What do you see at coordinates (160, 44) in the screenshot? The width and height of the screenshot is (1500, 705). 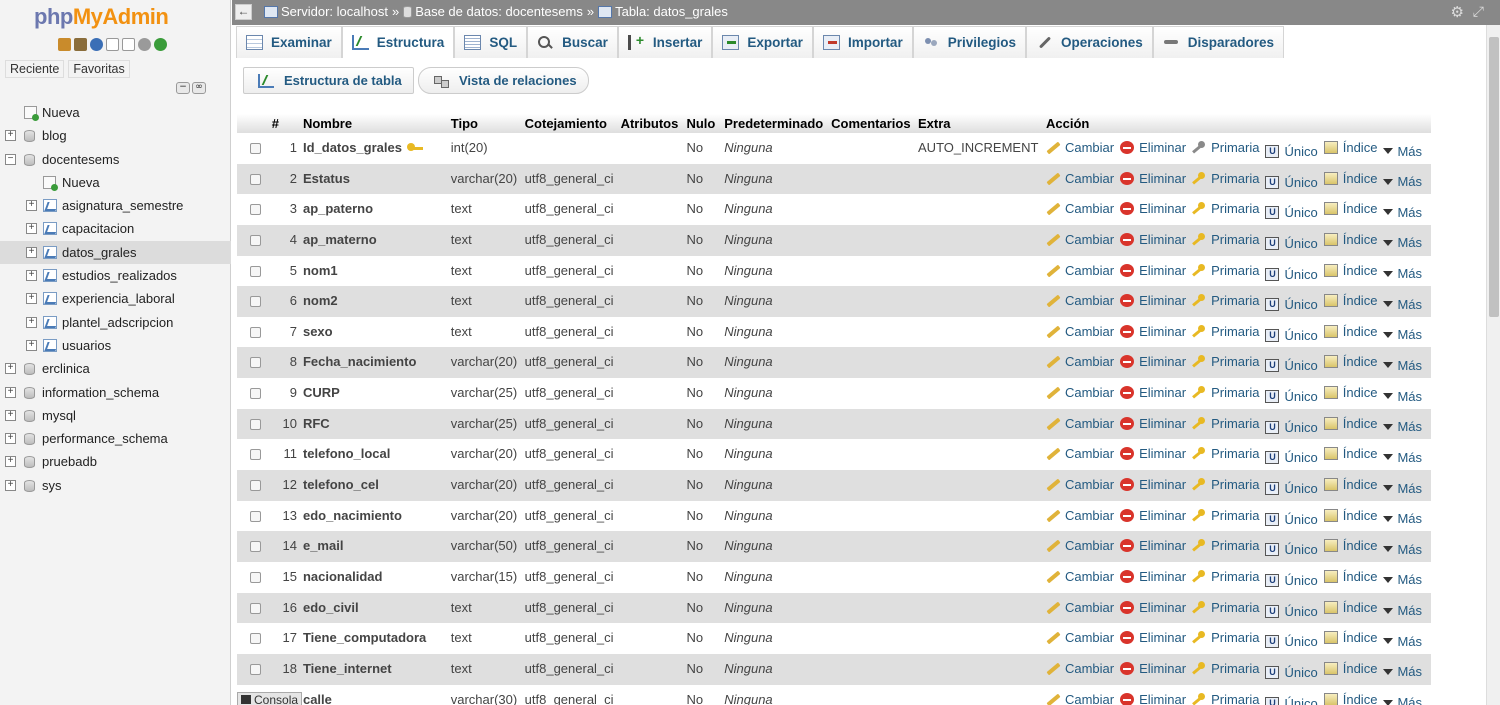 I see `reload-icon` at bounding box center [160, 44].